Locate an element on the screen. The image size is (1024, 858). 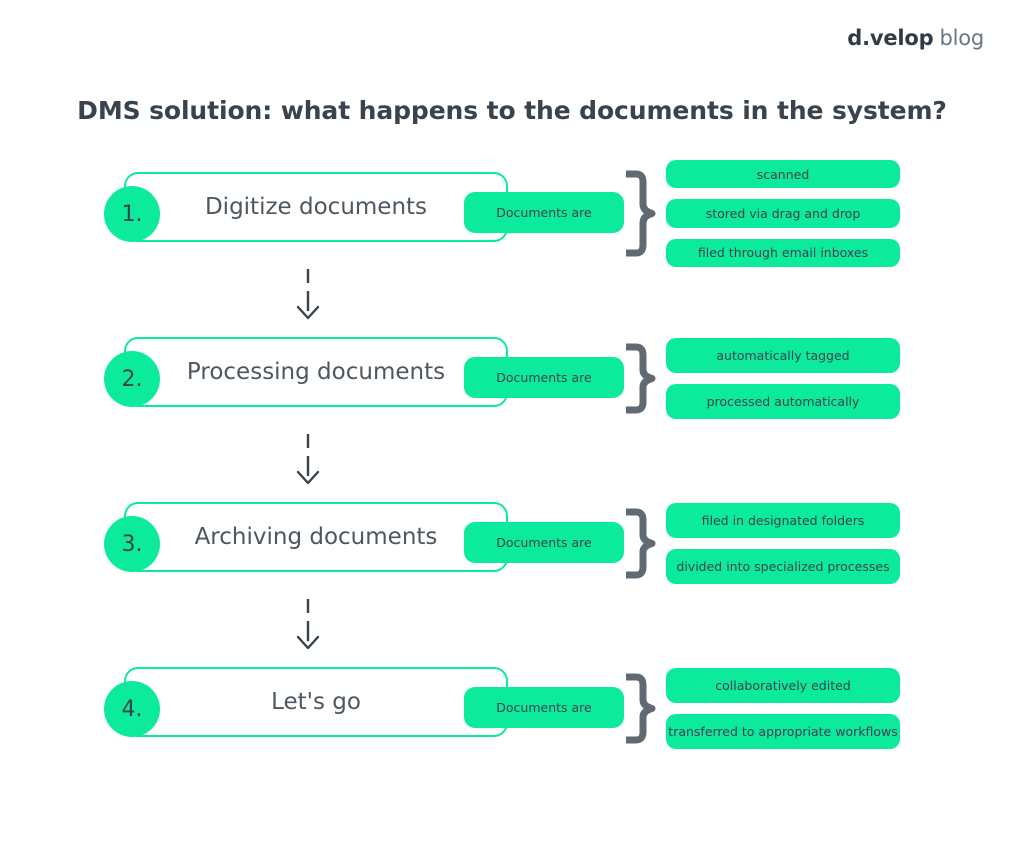
step-3-number-badge: 3. is located at coordinates (132, 544).